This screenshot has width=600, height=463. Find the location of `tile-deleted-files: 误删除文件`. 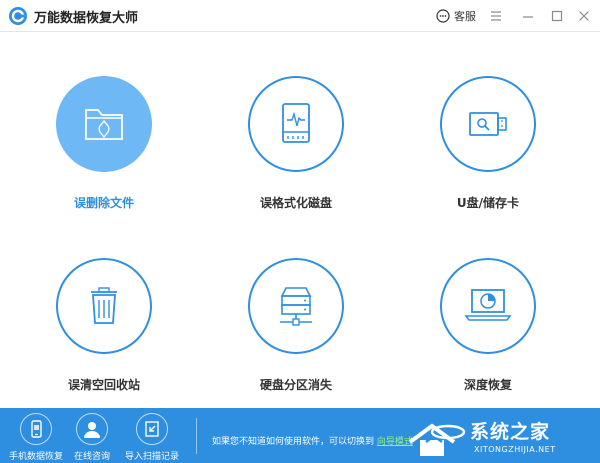

tile-deleted-files: 误删除文件 is located at coordinates (104, 123).